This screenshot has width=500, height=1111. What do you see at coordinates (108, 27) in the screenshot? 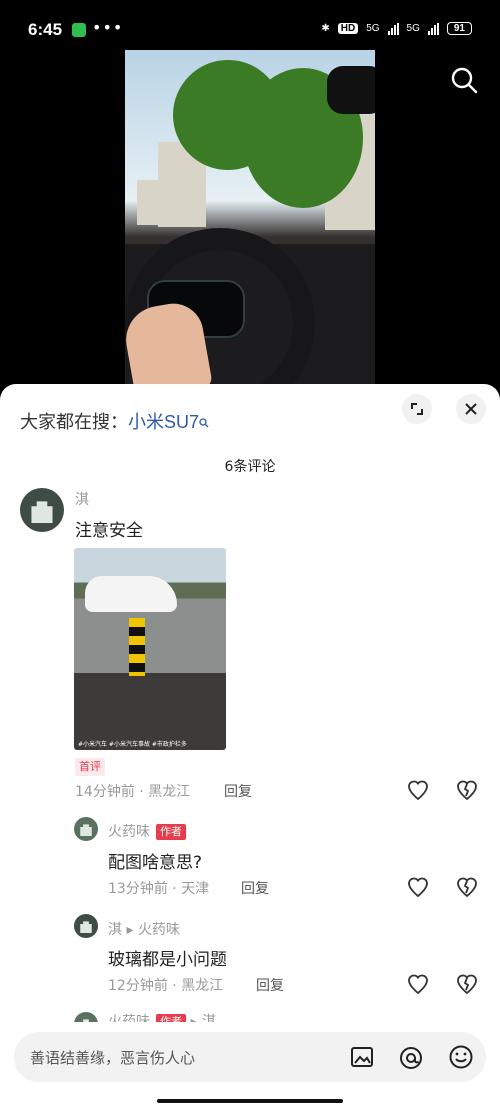
I see `more-notifications-icon: •••` at bounding box center [108, 27].